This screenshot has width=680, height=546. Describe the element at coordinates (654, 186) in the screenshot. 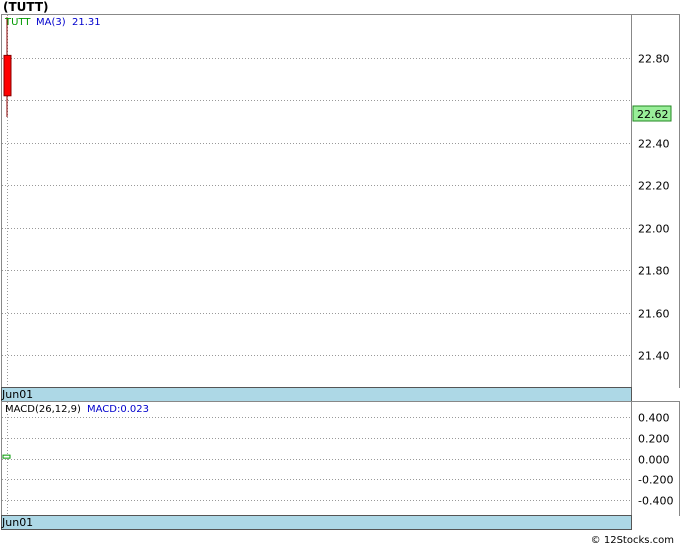

I see `price-tick-label: 22.20` at that location.